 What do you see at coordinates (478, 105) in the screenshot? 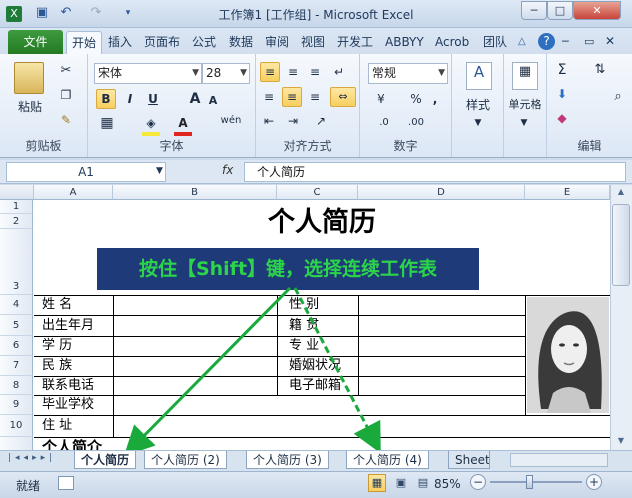
I see `styles-button-label: 样式` at bounding box center [478, 105].